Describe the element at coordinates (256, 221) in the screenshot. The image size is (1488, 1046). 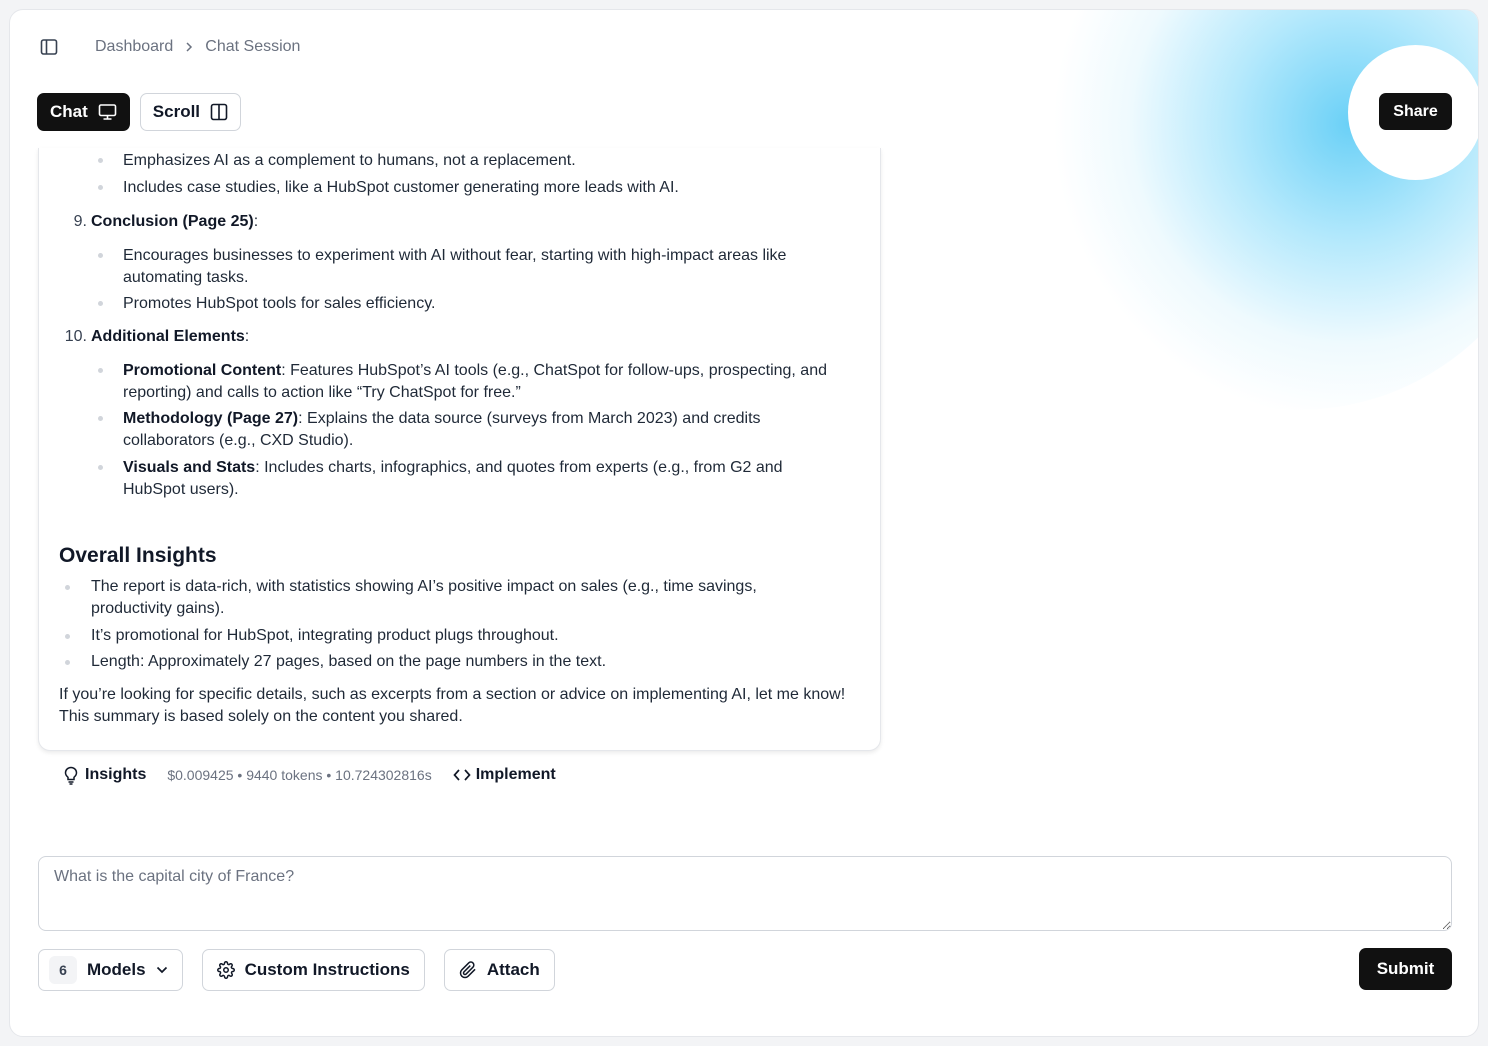
I see `item9-suffix: :` at that location.